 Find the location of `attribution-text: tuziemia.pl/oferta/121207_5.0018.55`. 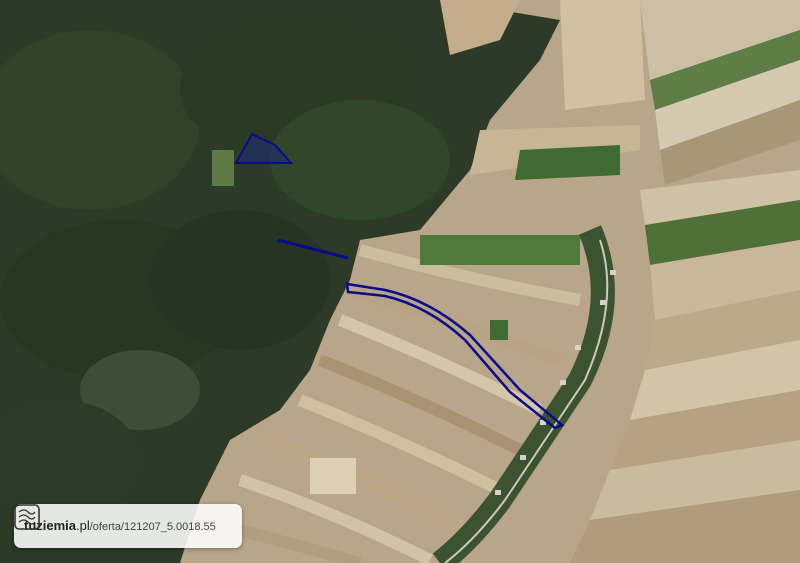

attribution-text: tuziemia.pl/oferta/121207_5.0018.55 is located at coordinates (120, 526).